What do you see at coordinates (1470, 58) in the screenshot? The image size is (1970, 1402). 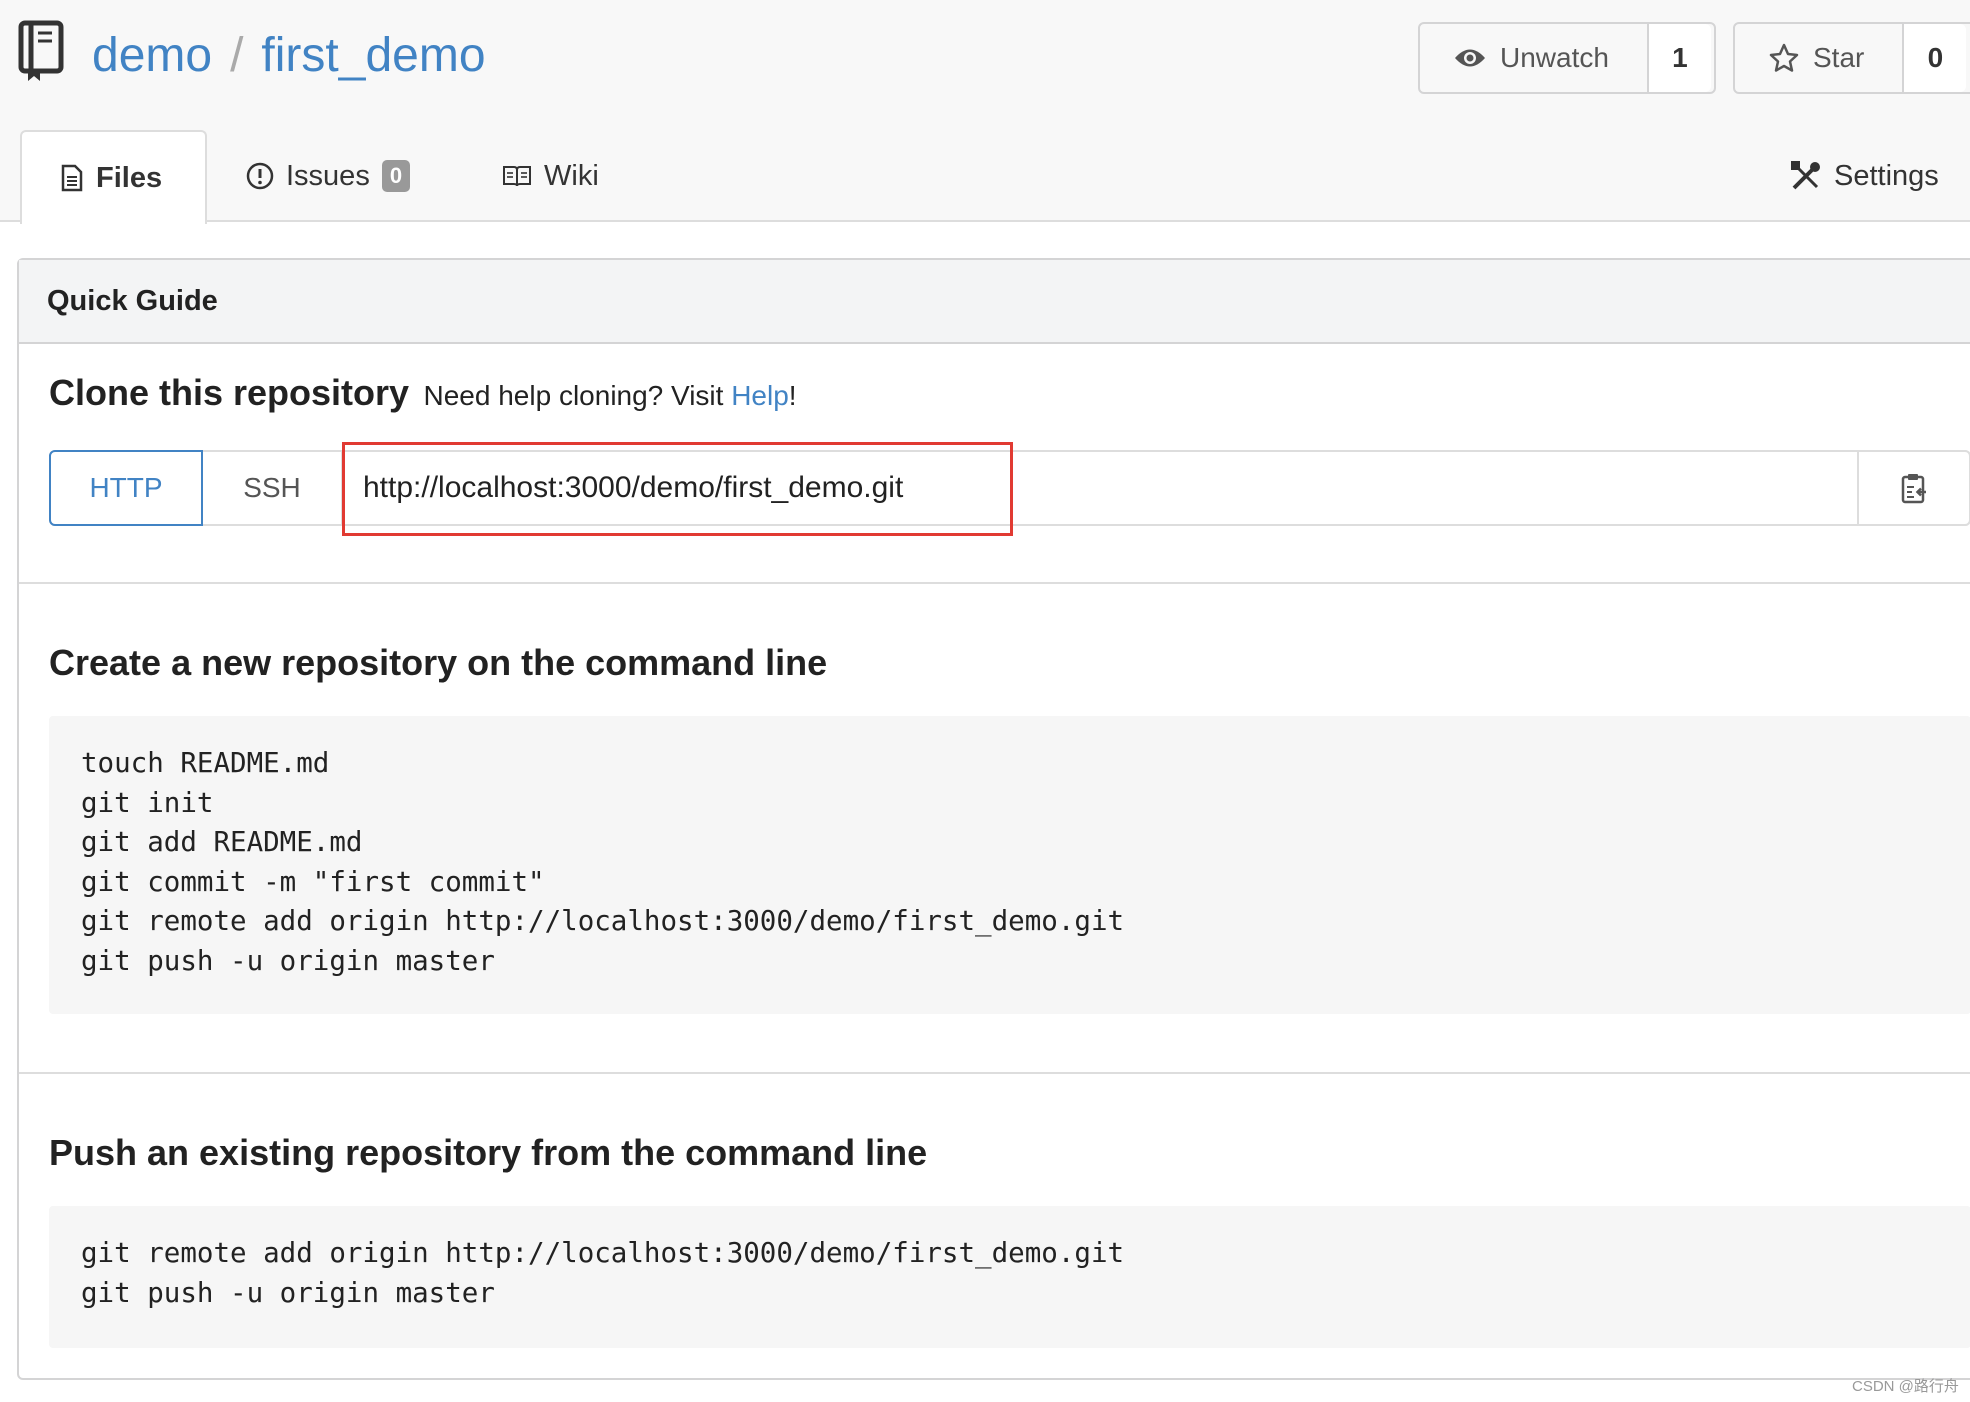 I see `eye-icon` at bounding box center [1470, 58].